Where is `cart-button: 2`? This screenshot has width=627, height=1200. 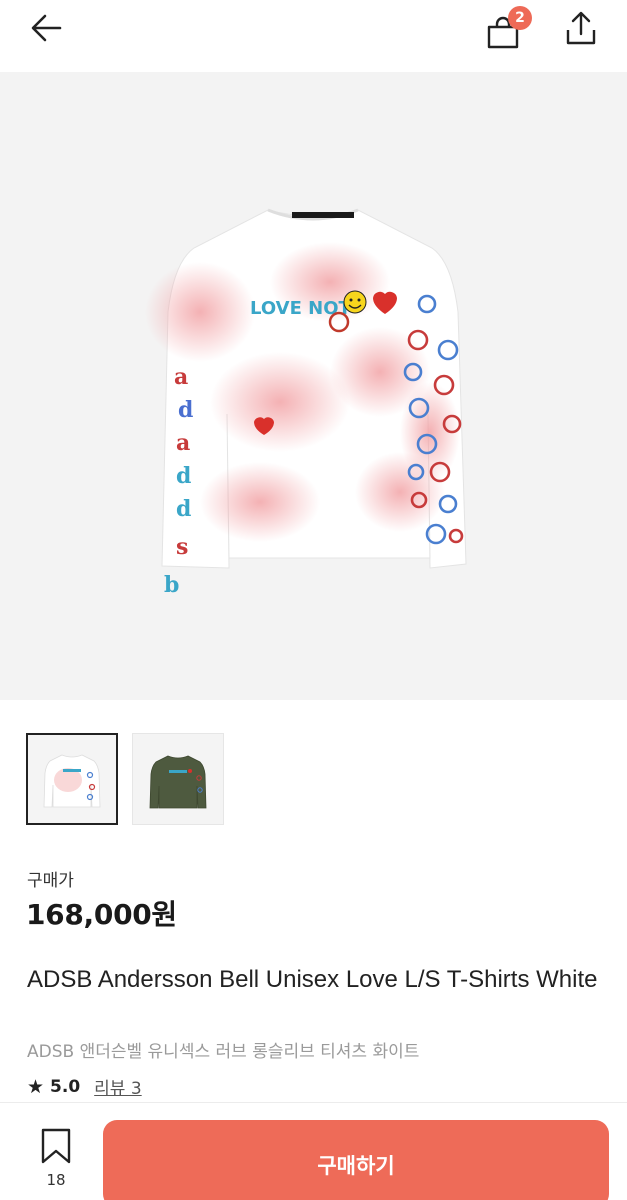 cart-button: 2 is located at coordinates (506, 28).